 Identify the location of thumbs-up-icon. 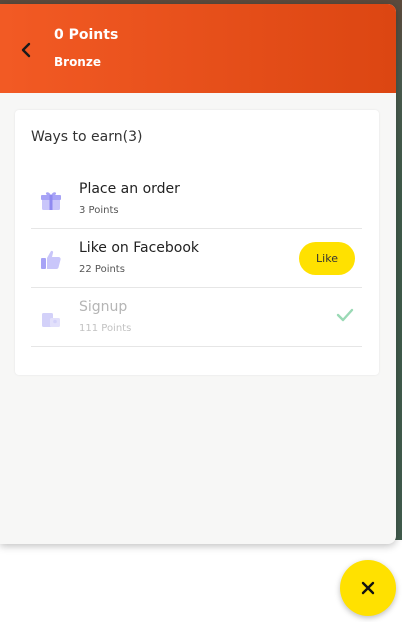
(51, 259).